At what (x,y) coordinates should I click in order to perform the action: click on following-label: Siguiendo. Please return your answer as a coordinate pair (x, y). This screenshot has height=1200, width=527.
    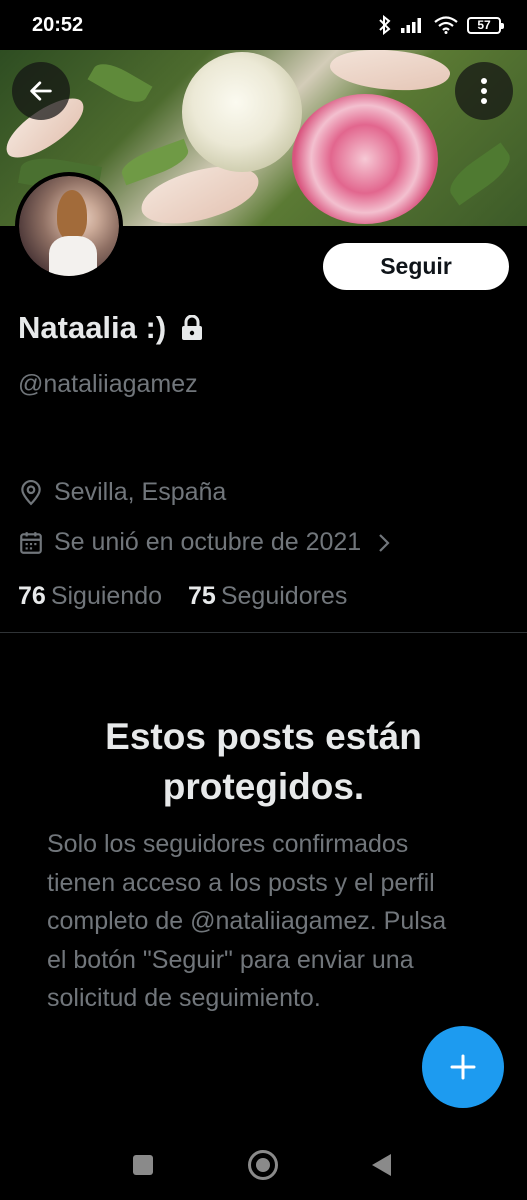
    Looking at the image, I should click on (106, 596).